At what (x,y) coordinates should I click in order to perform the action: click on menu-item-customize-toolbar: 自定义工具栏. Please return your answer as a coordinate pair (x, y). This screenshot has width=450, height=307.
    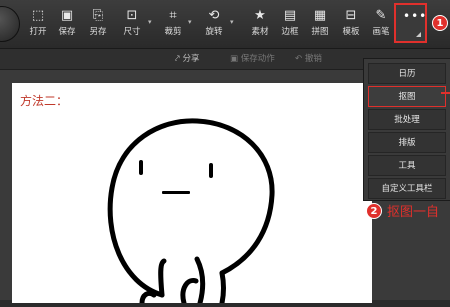
    Looking at the image, I should click on (407, 188).